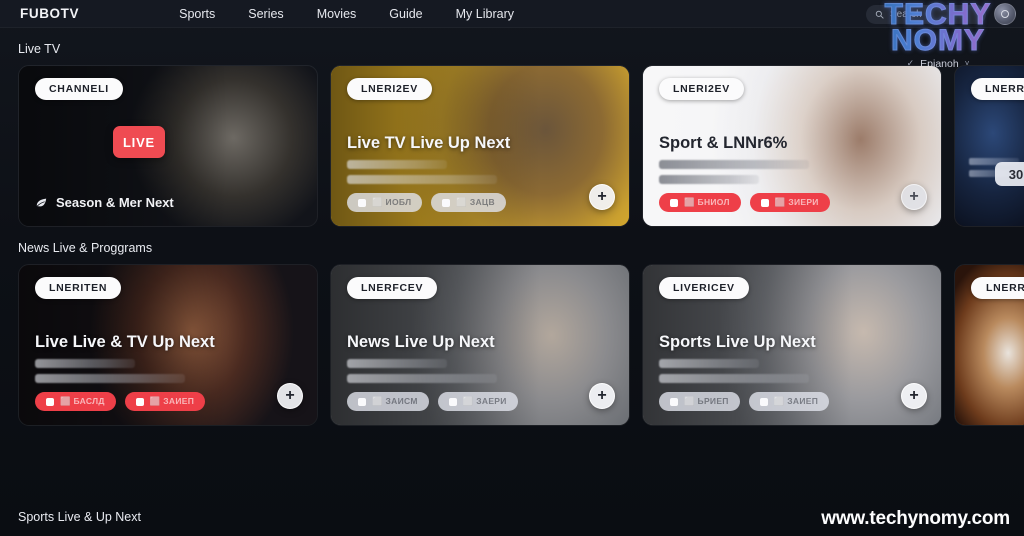 The width and height of the screenshot is (1024, 536). I want to click on card-badge: LNERRW, so click(997, 89).